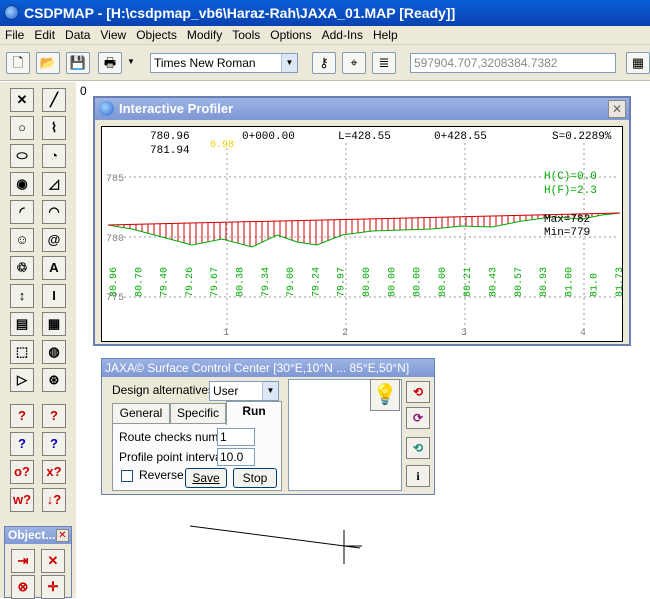  Describe the element at coordinates (22, 500) in the screenshot. I see `query-w-icon: w?` at that location.